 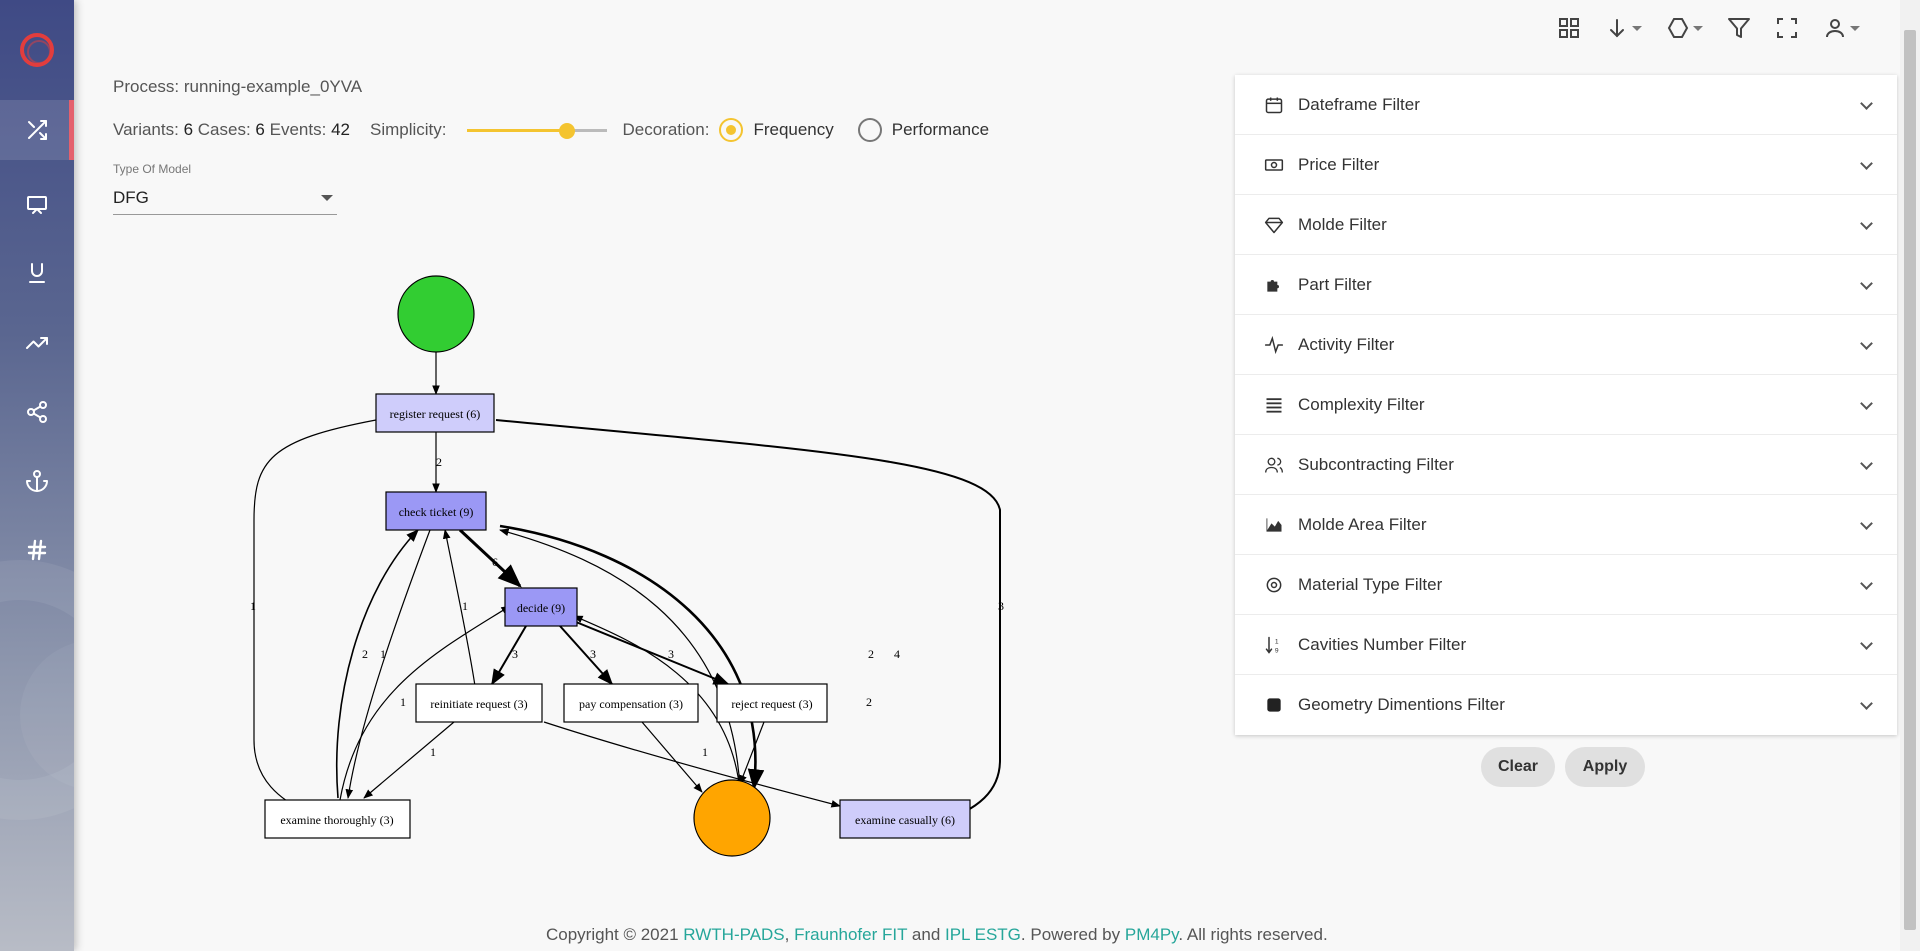 I want to click on node-label: register request (6), so click(x=435, y=414).